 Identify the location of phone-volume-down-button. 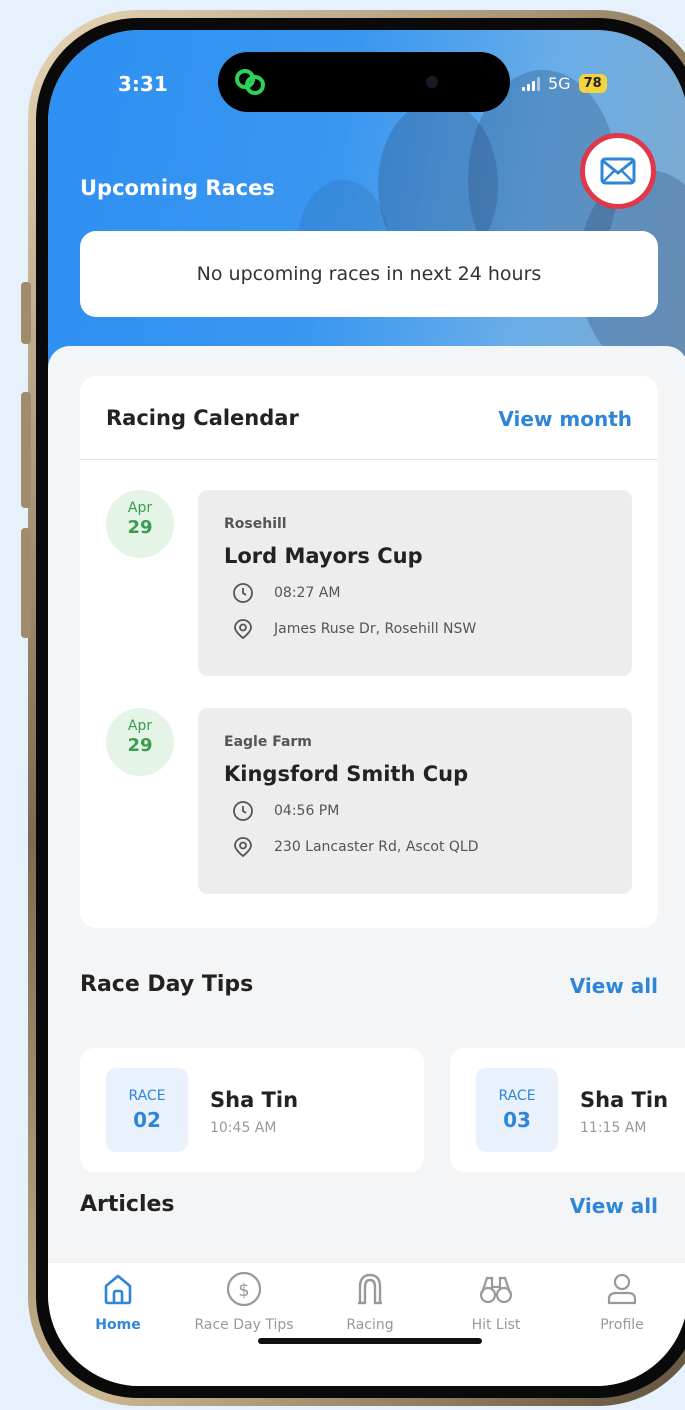
(26, 583).